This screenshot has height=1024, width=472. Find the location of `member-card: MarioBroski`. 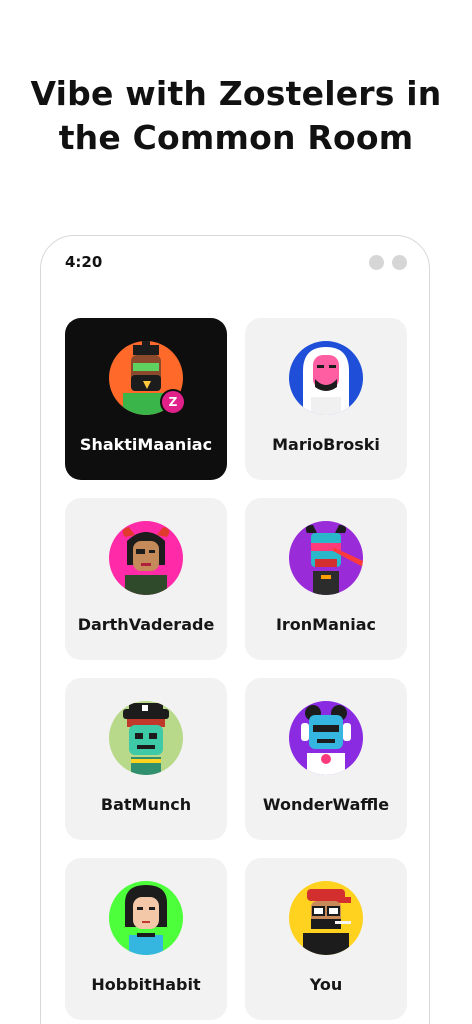

member-card: MarioBroski is located at coordinates (326, 399).